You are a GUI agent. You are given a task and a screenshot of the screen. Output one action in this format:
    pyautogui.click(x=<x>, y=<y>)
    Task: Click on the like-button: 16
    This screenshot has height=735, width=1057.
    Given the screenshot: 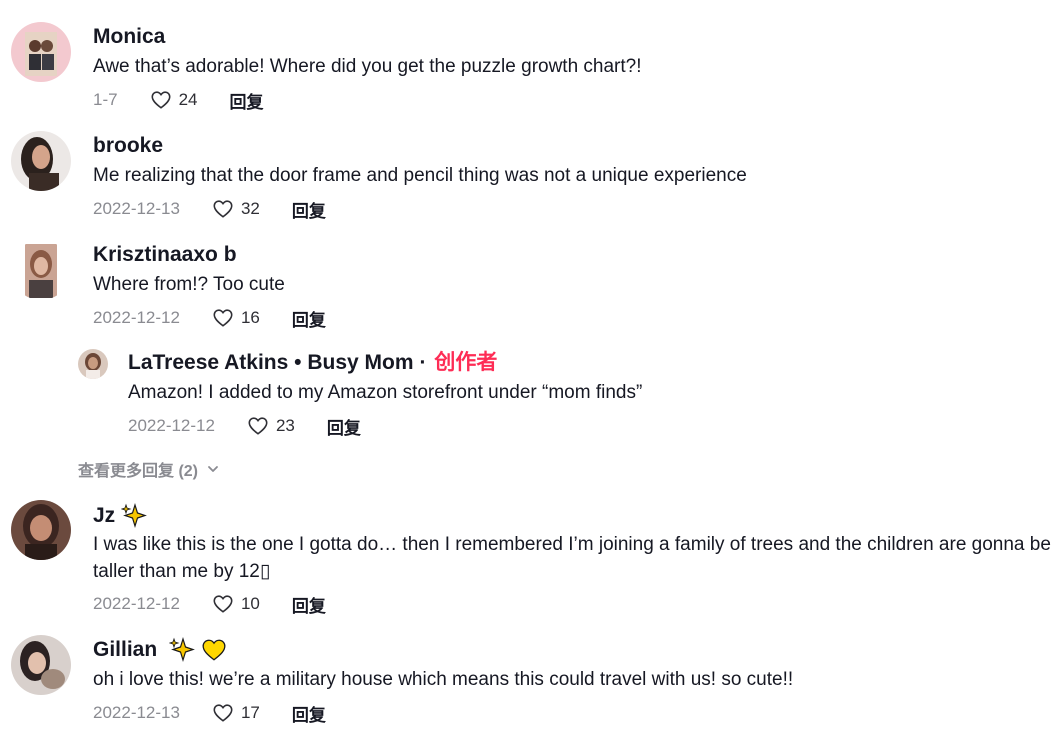 What is the action you would take?
    pyautogui.click(x=236, y=318)
    